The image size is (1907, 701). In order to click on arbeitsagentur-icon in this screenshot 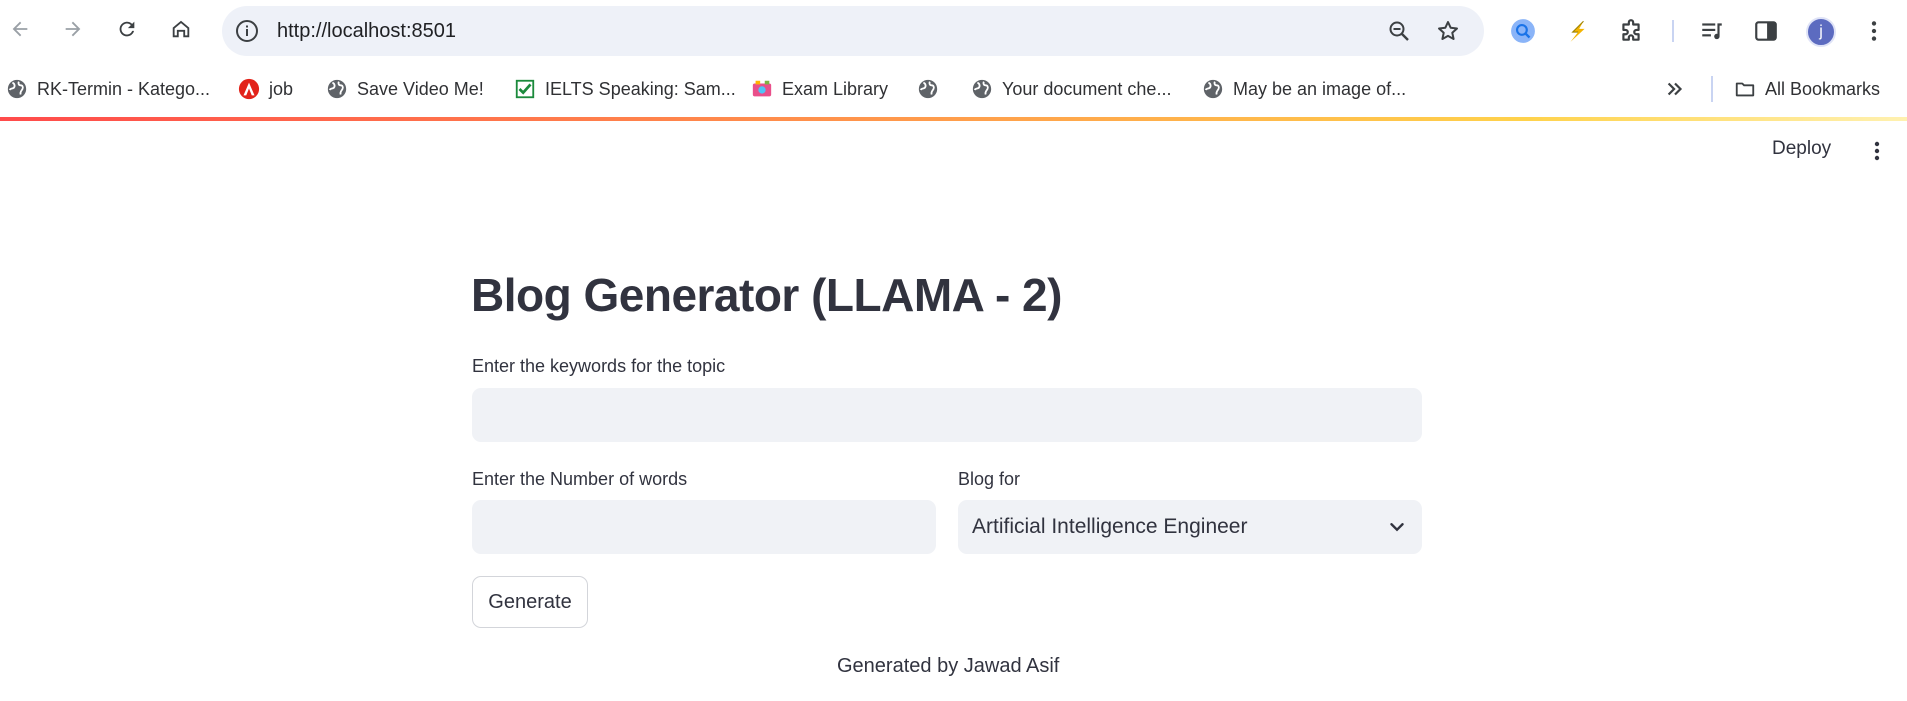, I will do `click(249, 89)`.